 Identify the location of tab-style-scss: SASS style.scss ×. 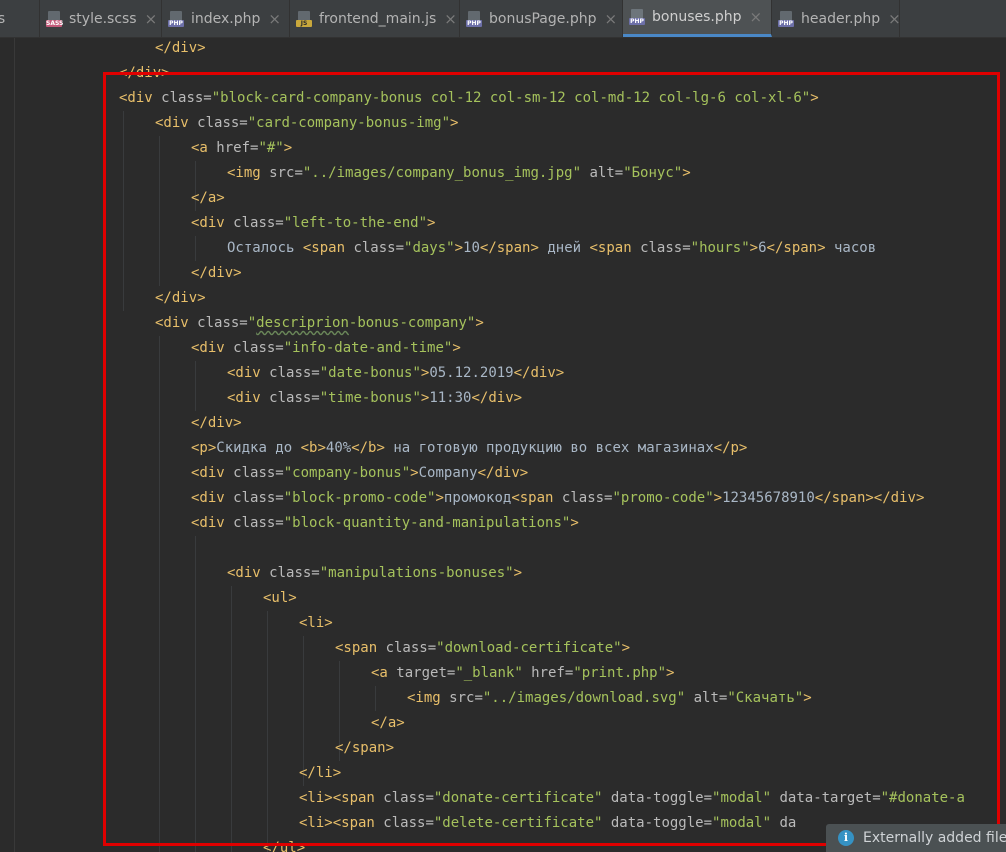
(101, 18).